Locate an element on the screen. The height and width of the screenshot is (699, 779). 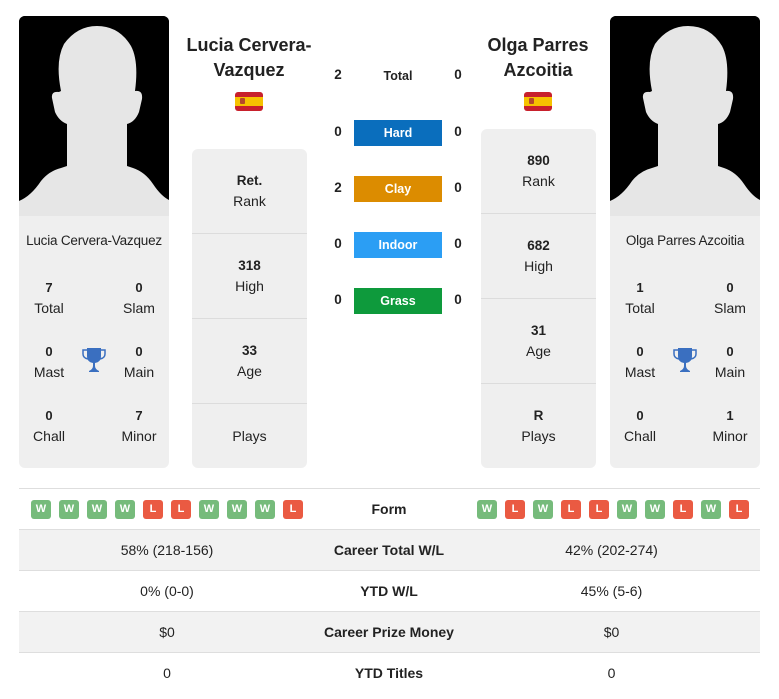
table-row: 0 YTD Titles 0 is located at coordinates (389, 672).